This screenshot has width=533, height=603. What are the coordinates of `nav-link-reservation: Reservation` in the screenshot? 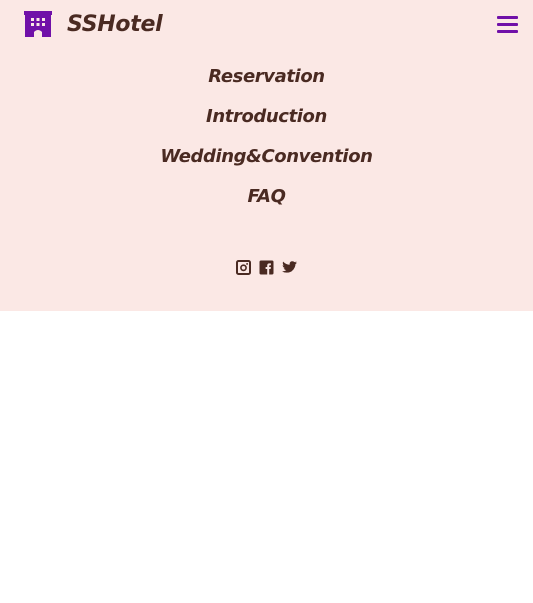 It's located at (266, 82).